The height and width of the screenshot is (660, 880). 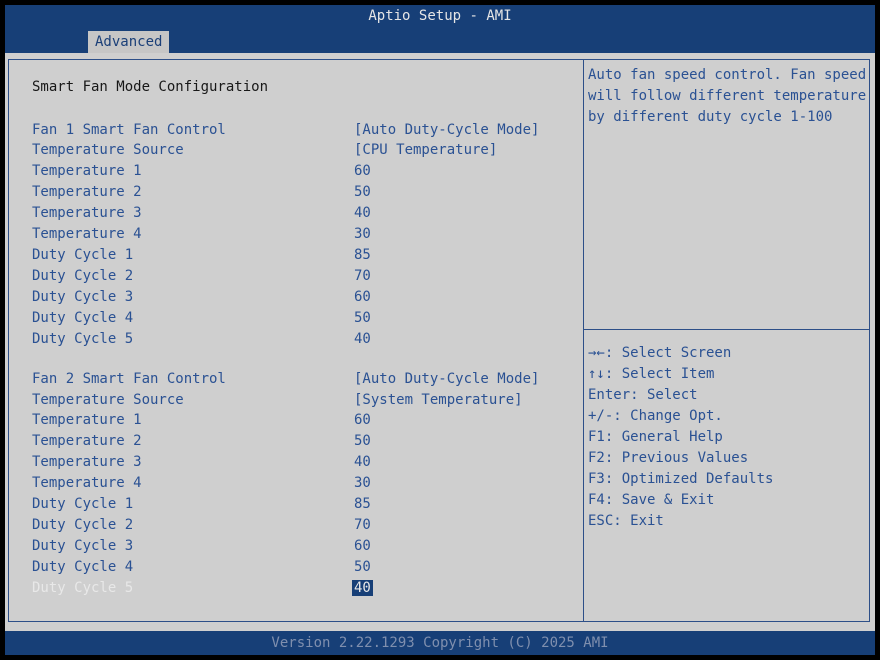 What do you see at coordinates (643, 395) in the screenshot?
I see `key-enter: Enter: Select` at bounding box center [643, 395].